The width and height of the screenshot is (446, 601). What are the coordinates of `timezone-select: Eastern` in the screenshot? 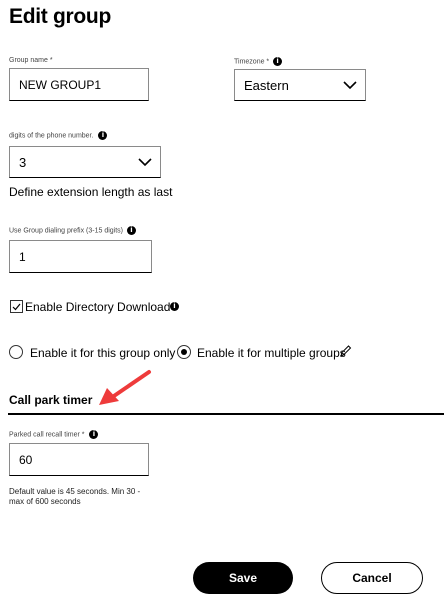 It's located at (300, 85).